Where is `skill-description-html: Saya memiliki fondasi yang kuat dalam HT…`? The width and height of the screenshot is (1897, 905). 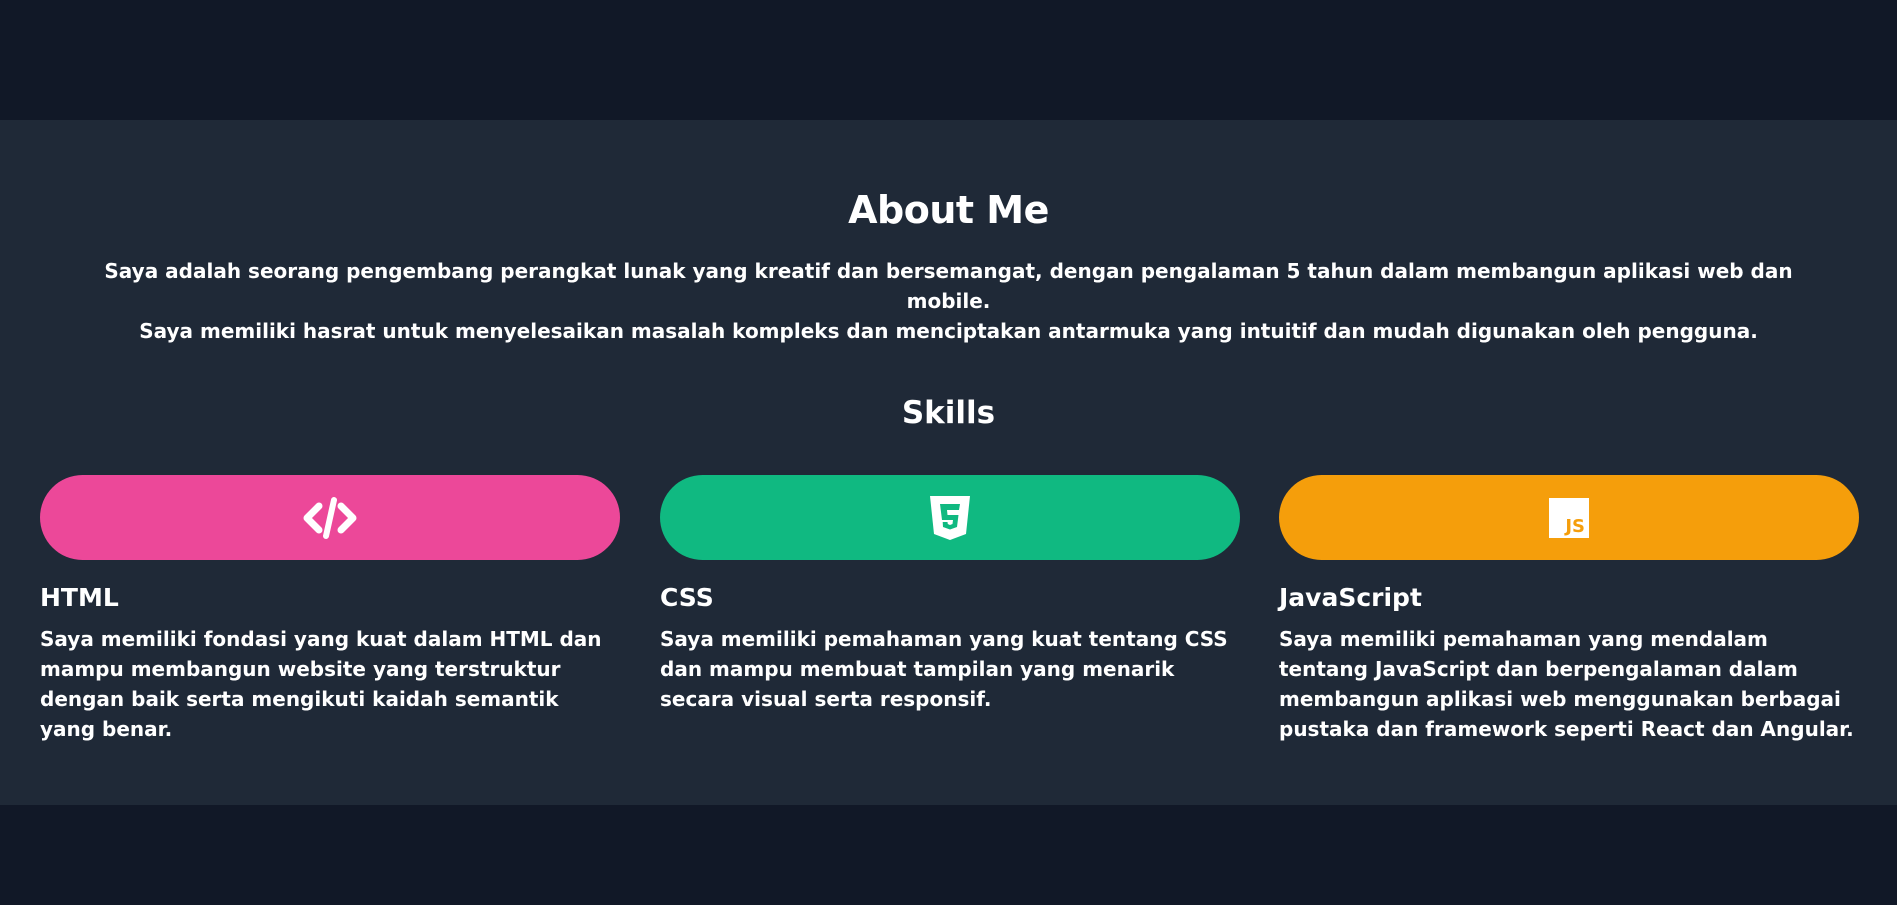
skill-description-html: Saya memiliki fondasi yang kuat dalam HT… is located at coordinates (321, 684).